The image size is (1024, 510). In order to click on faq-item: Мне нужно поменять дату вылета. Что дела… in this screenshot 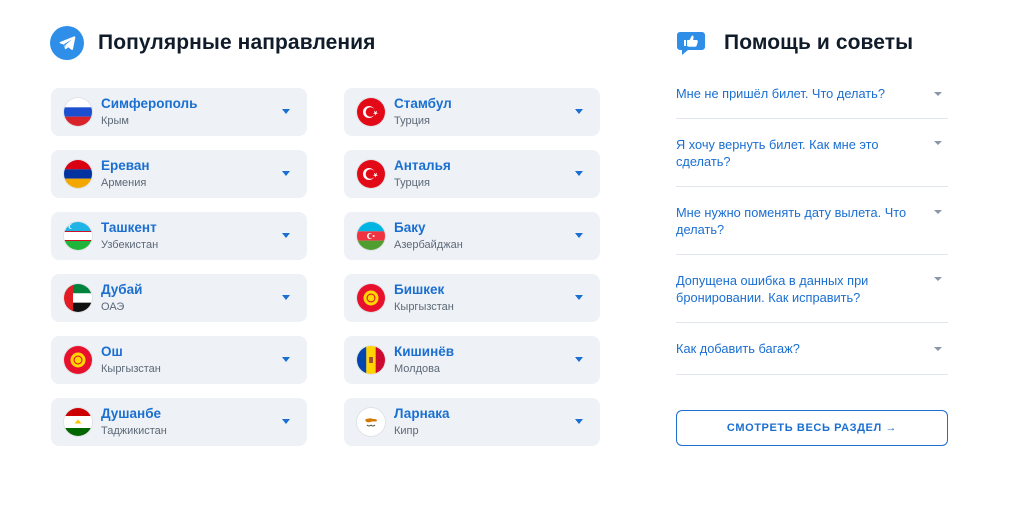, I will do `click(812, 221)`.